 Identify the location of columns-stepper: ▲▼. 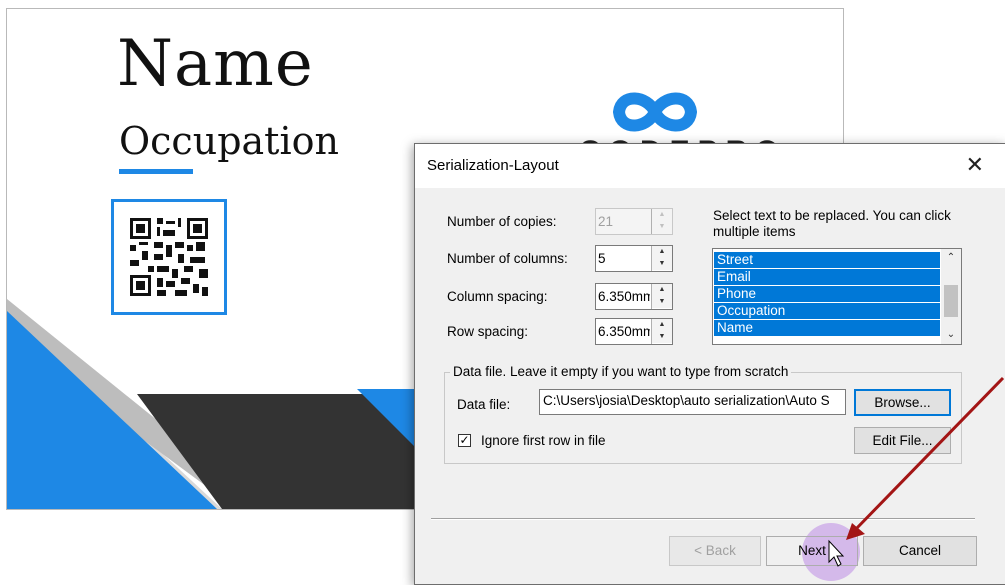
(634, 258).